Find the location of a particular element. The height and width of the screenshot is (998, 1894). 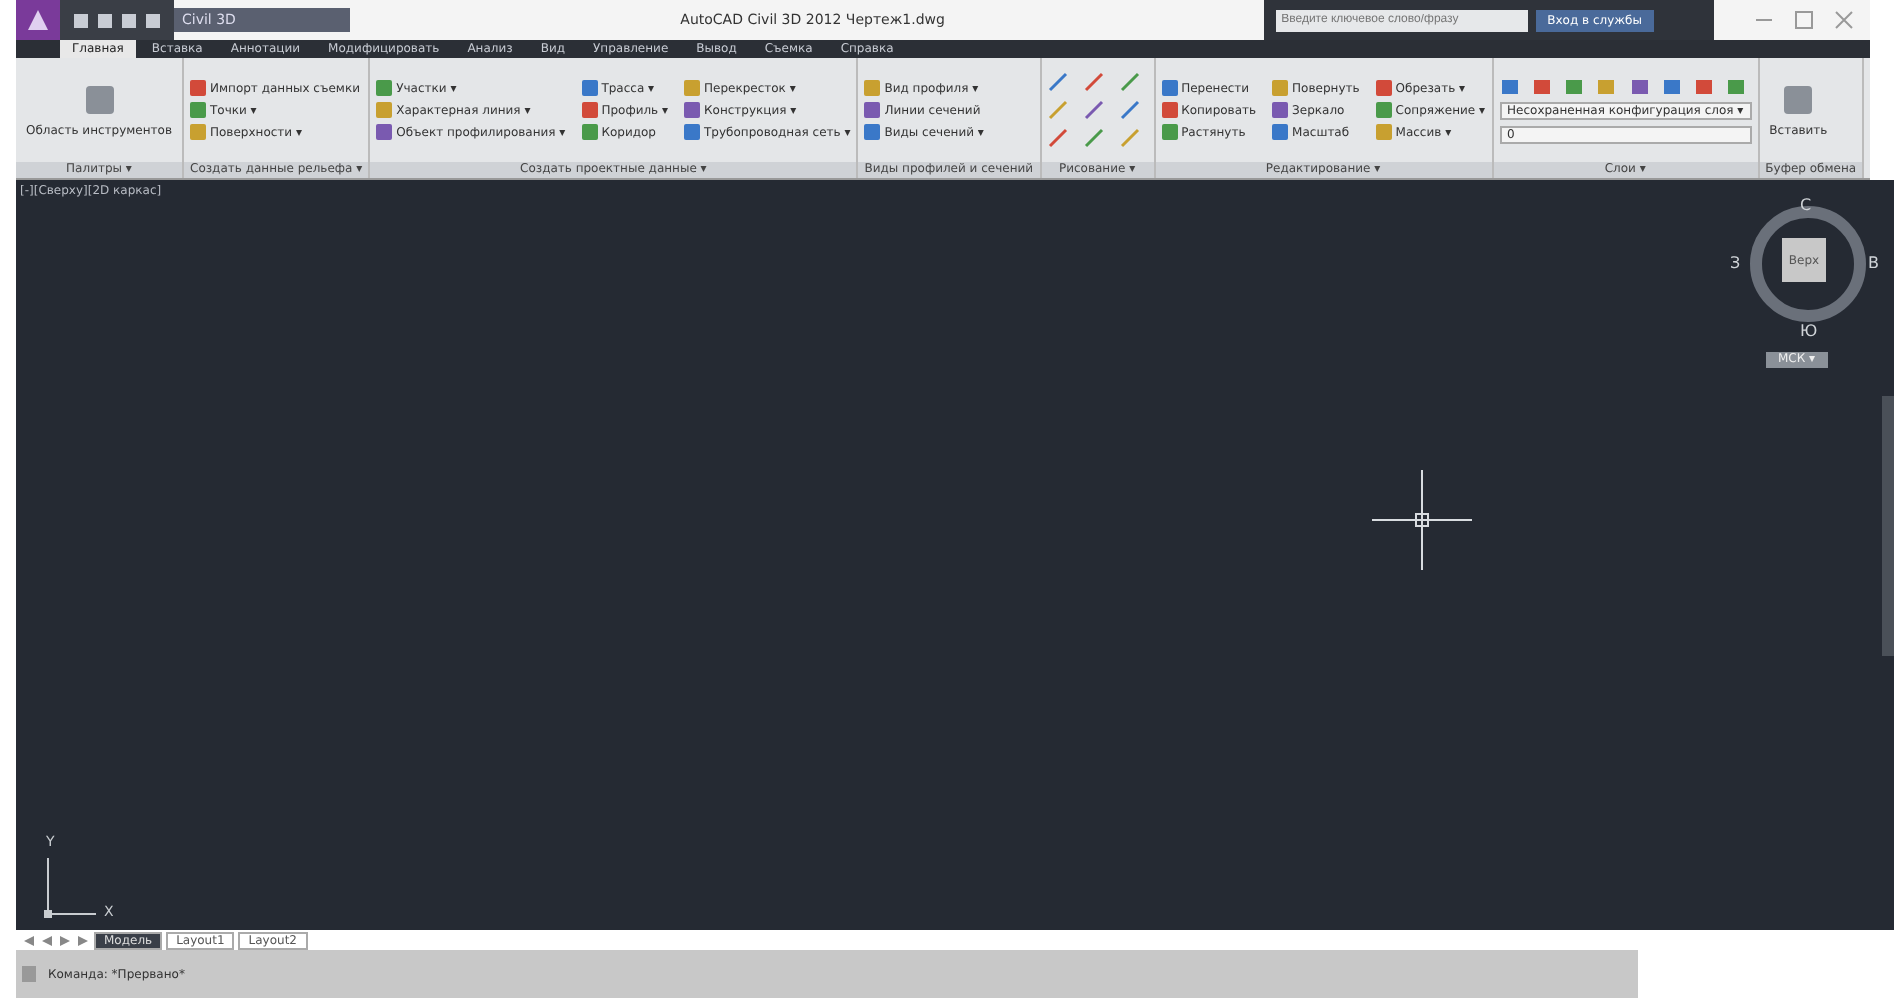

logo-icon is located at coordinates (38, 20).